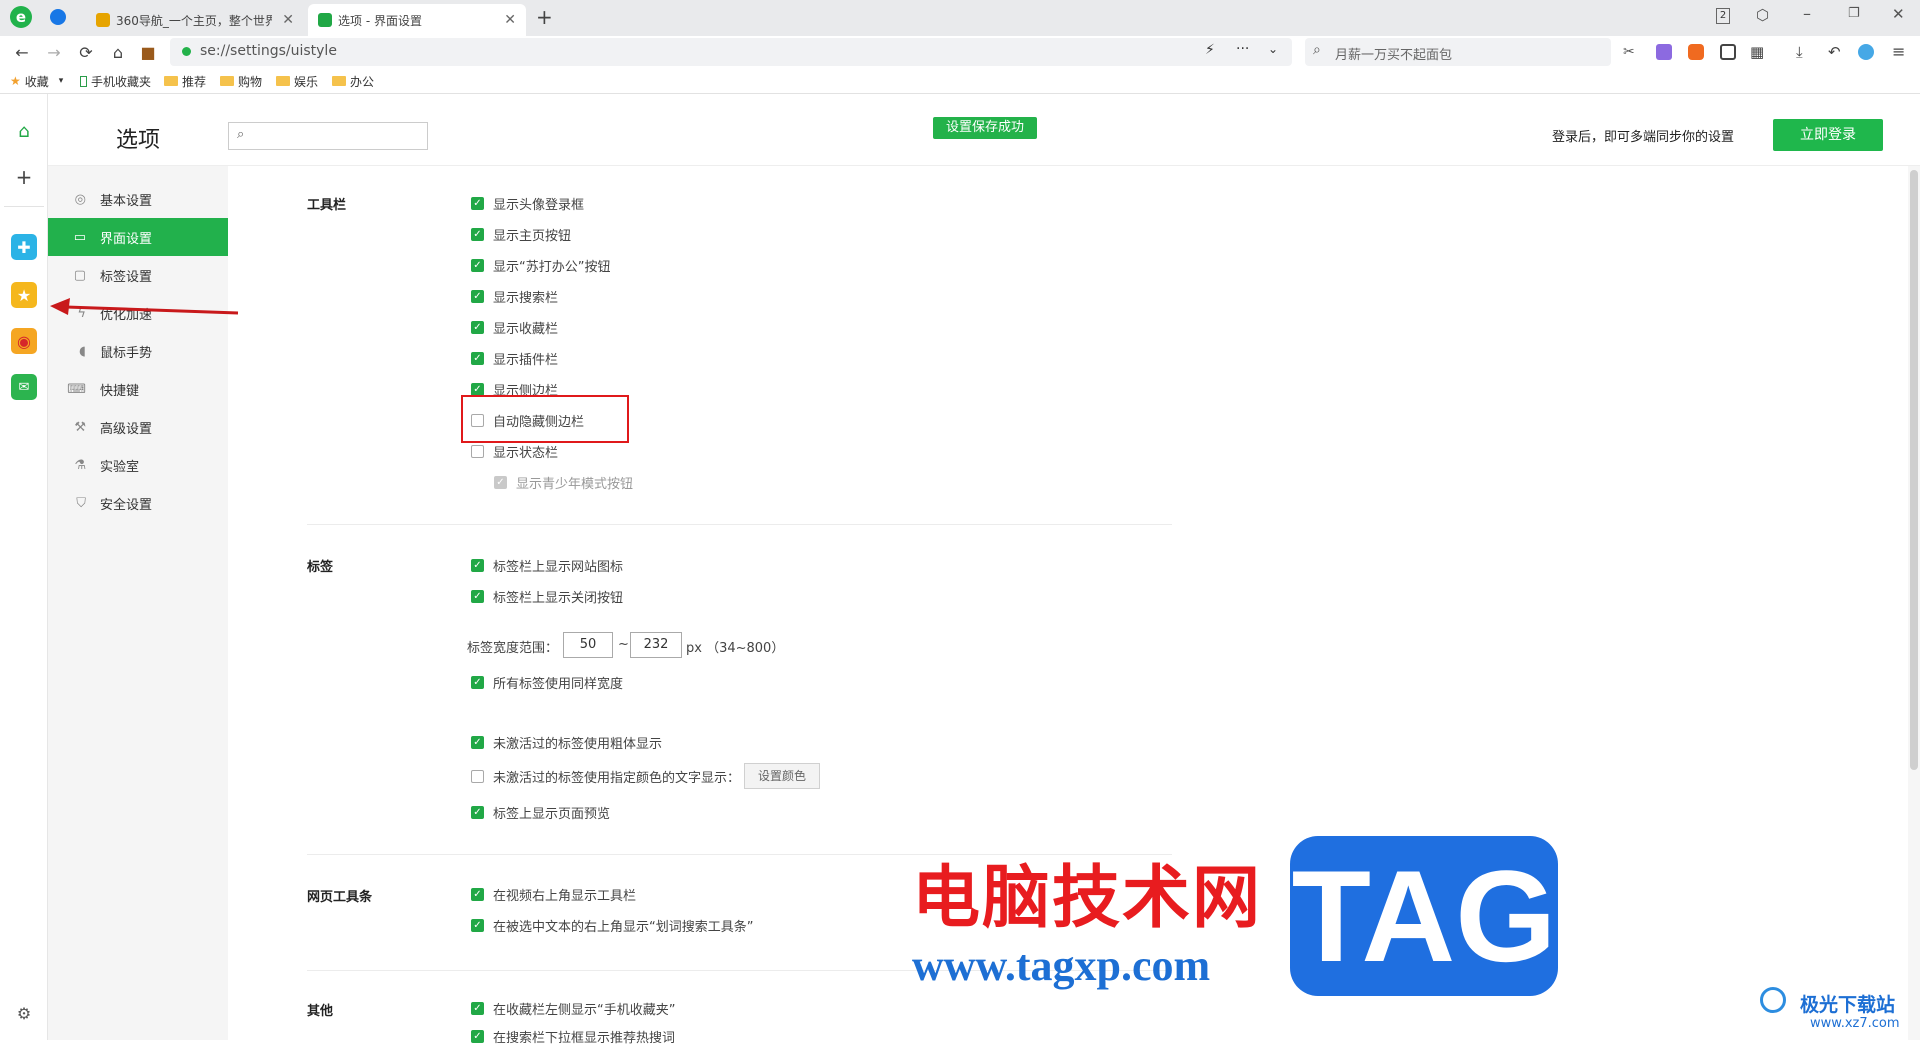 Image resolution: width=1920 pixels, height=1046 pixels. Describe the element at coordinates (782, 776) in the screenshot. I see `set-color-button: 设置颜色` at that location.